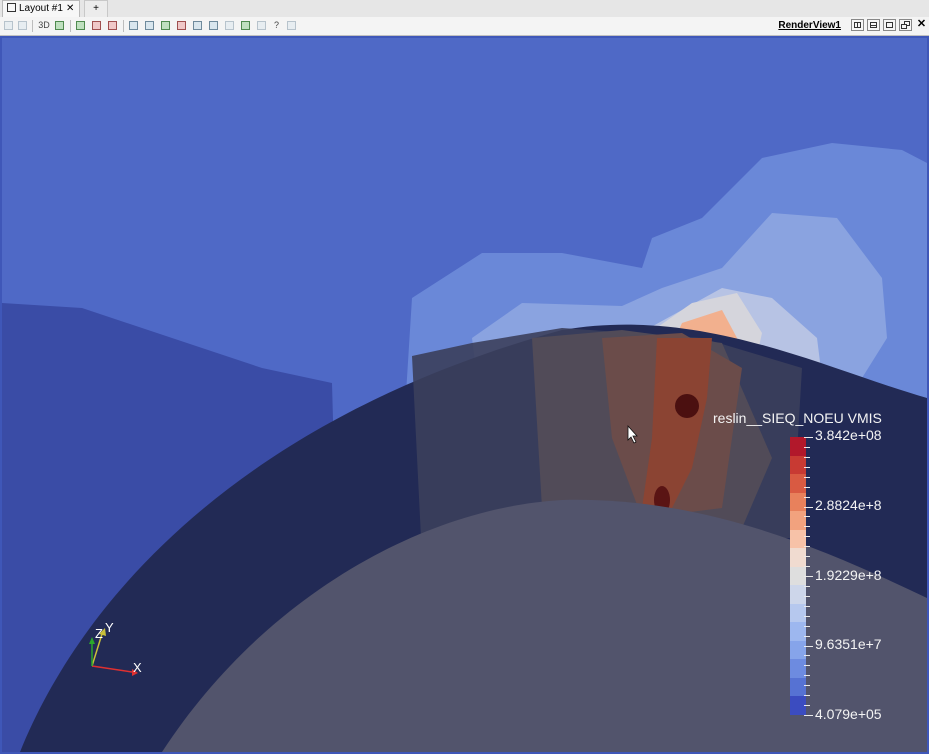  Describe the element at coordinates (99, 633) in the screenshot. I see `axis-z-label: Z` at that location.